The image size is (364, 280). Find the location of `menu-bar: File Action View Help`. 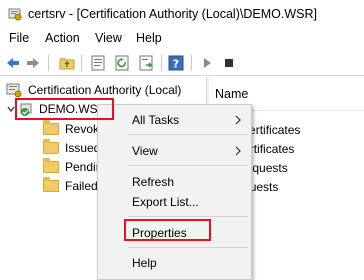

menu-bar: File Action View Help is located at coordinates (182, 38).